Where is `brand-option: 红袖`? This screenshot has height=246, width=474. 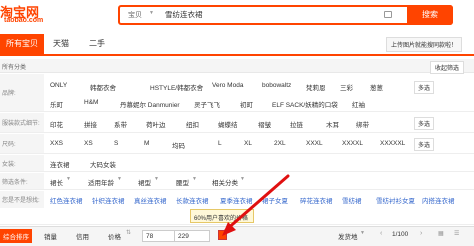 brand-option: 红袖 is located at coordinates (358, 104).